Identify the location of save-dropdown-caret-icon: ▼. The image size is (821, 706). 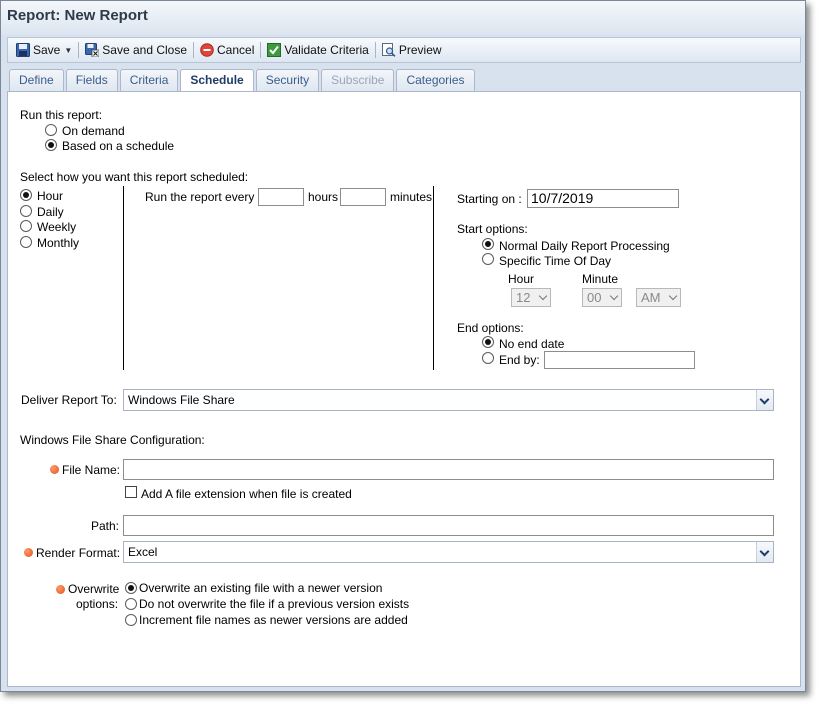
(68, 50).